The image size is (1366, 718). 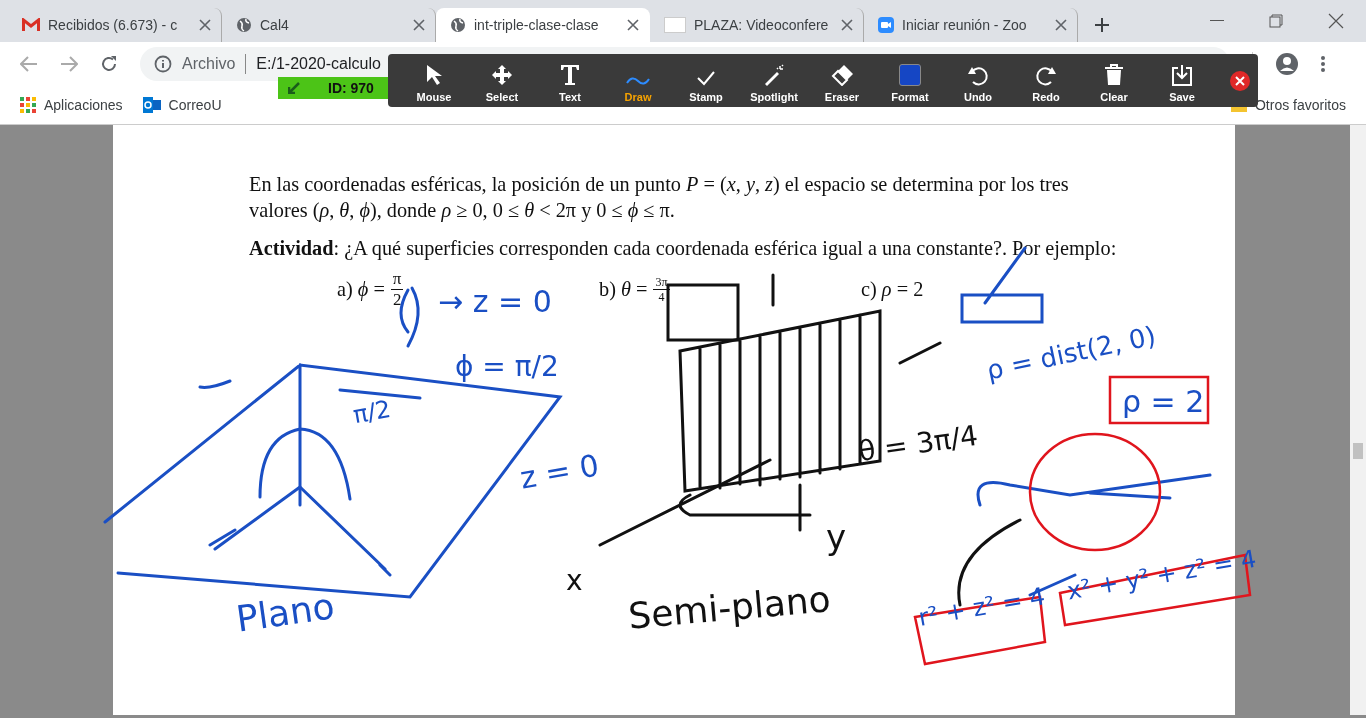 What do you see at coordinates (893, 290) in the screenshot?
I see `formula-text: c) ρ = 2` at bounding box center [893, 290].